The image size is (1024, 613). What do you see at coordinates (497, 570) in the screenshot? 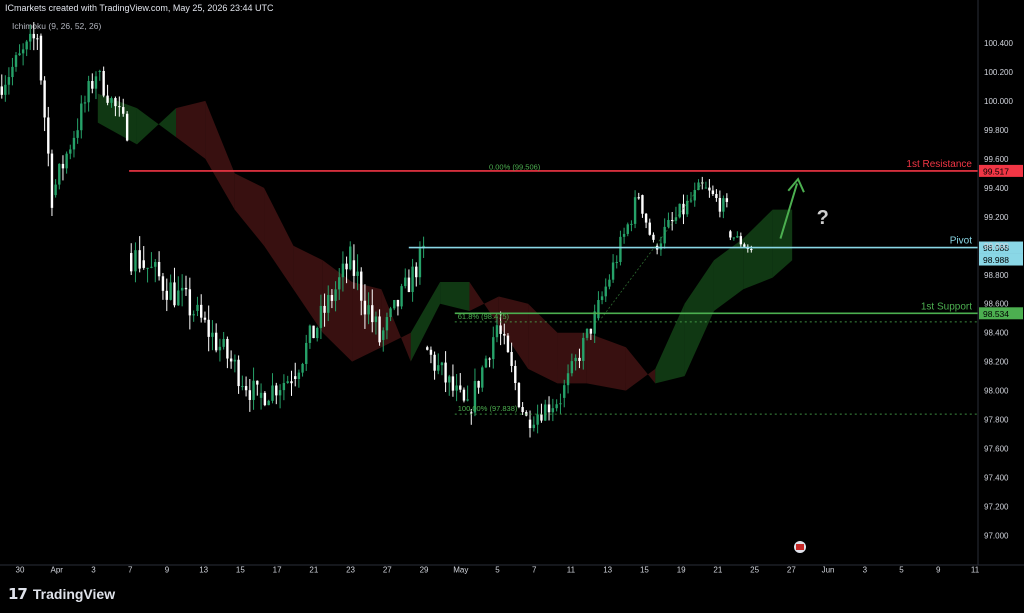
I see `x-tick-label: 5` at bounding box center [497, 570].